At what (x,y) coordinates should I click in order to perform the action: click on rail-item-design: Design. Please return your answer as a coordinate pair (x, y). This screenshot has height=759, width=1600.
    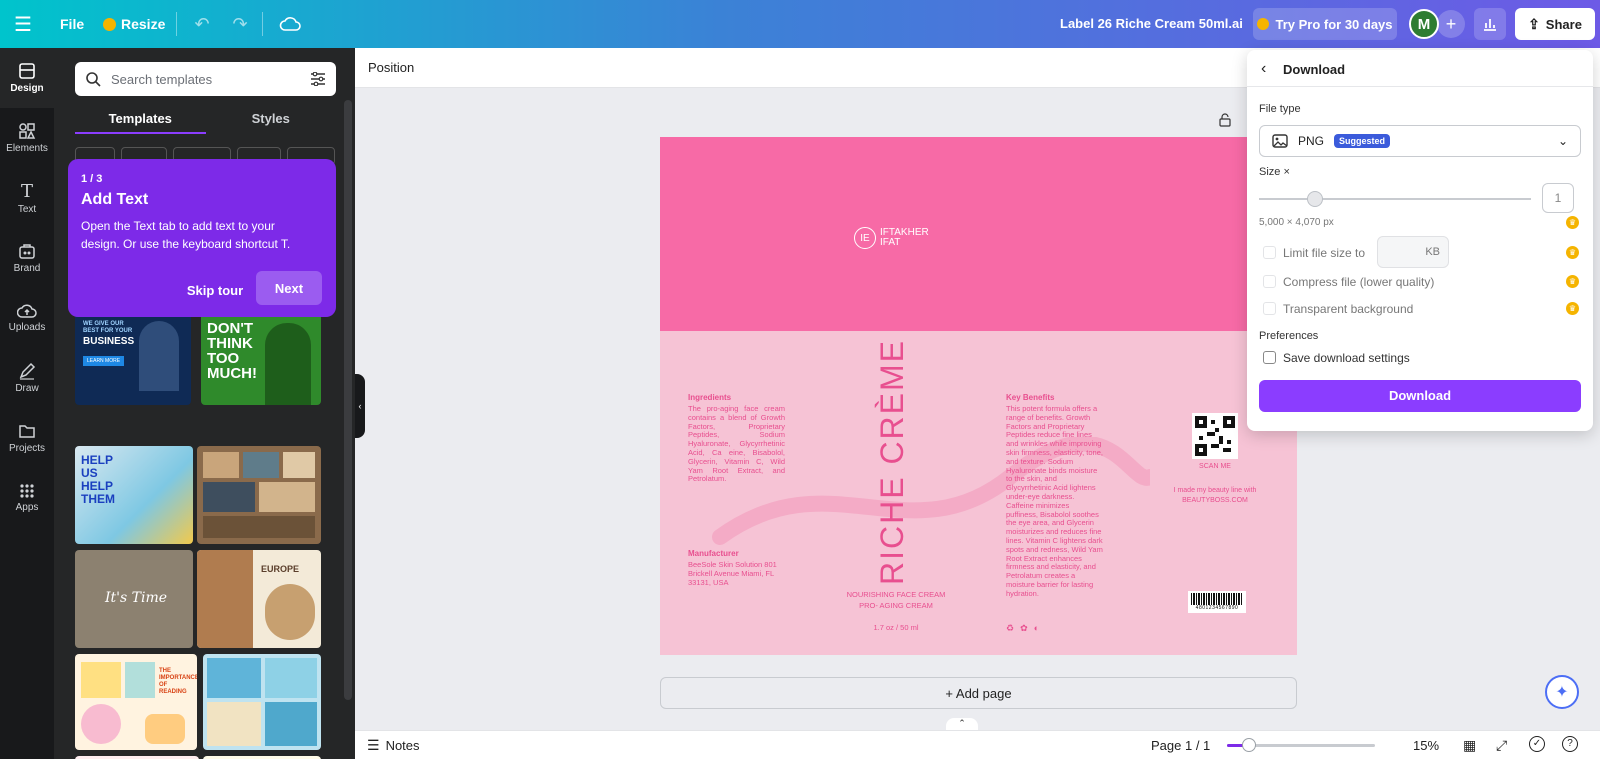
    Looking at the image, I should click on (27, 78).